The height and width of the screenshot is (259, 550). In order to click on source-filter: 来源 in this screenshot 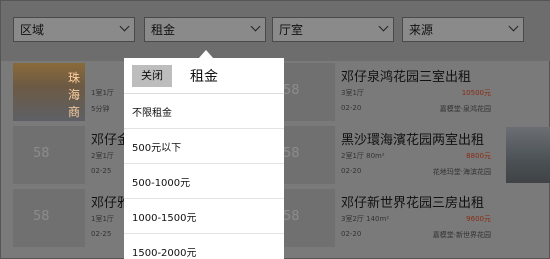, I will do `click(463, 29)`.